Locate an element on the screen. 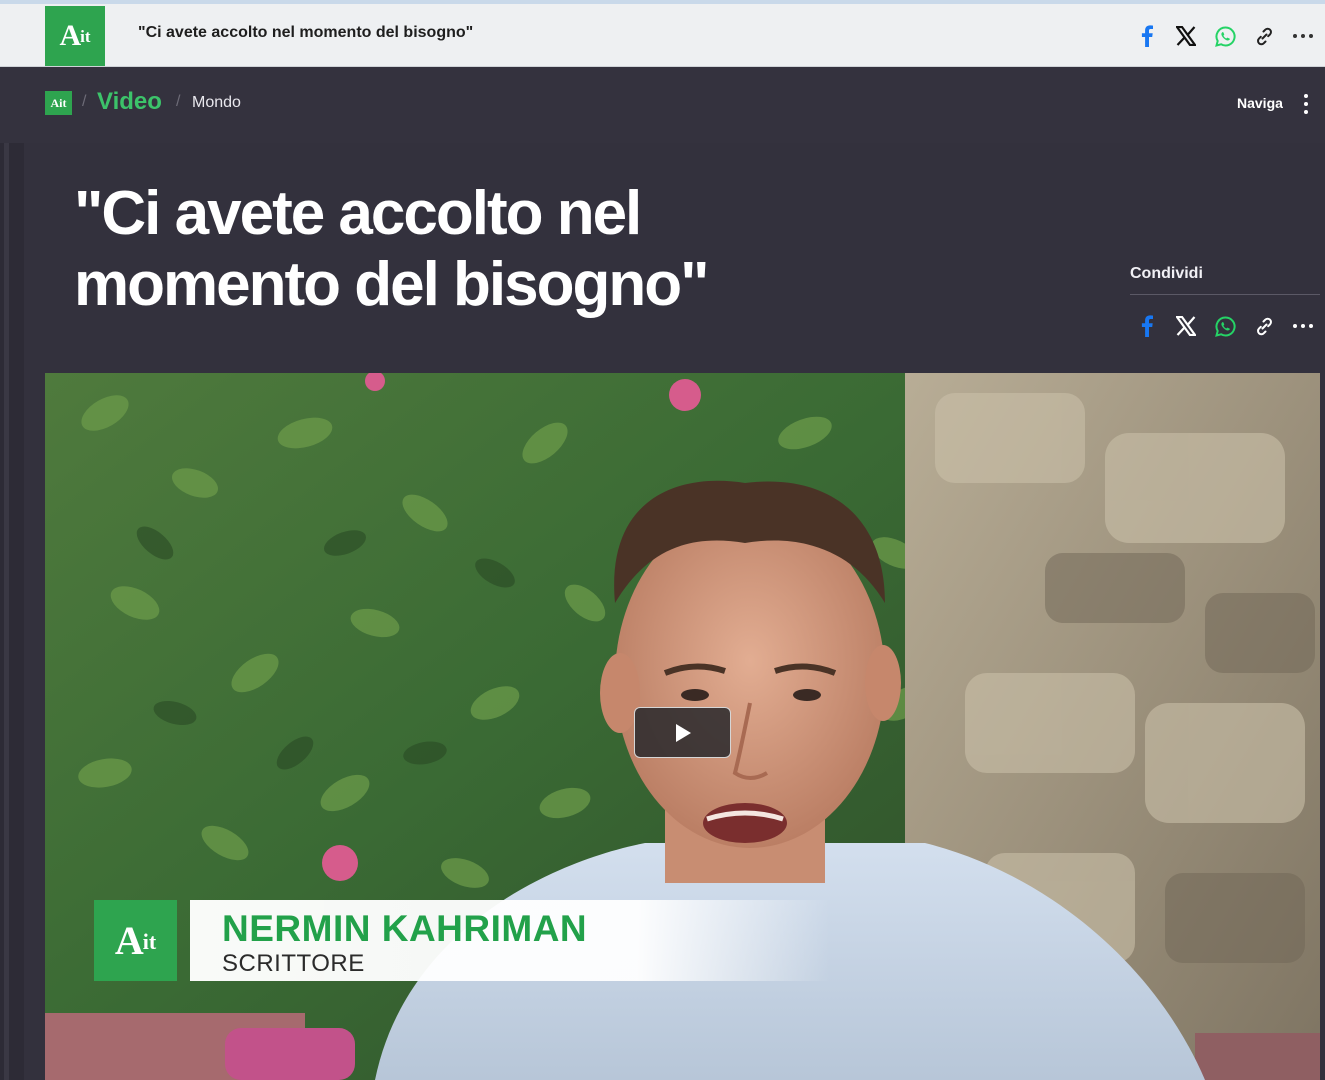 This screenshot has height=1080, width=1325. naviga-menu-label: Naviga is located at coordinates (1260, 103).